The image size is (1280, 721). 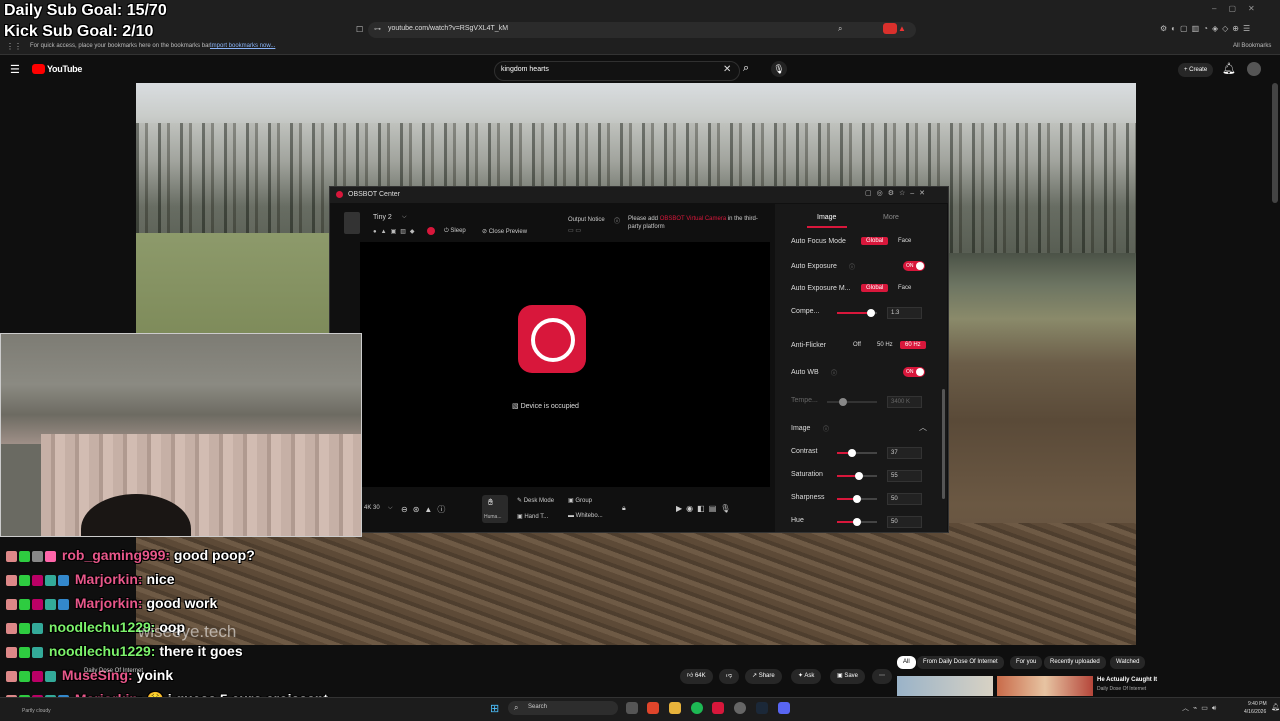 I want to click on auto-exposure-toggle: ON, so click(x=914, y=266).